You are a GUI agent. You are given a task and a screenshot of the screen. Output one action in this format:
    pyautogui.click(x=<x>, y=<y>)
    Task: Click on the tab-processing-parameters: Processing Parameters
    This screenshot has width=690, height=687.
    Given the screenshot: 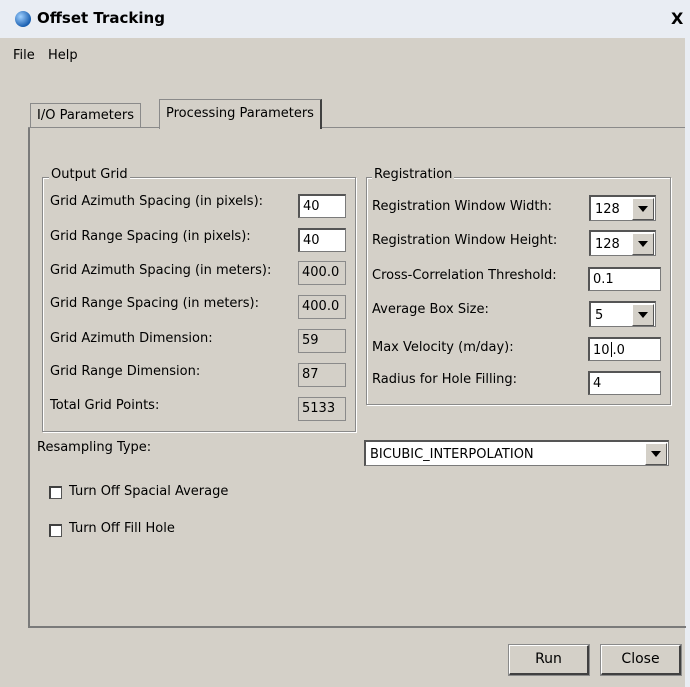 What is the action you would take?
    pyautogui.click(x=240, y=114)
    